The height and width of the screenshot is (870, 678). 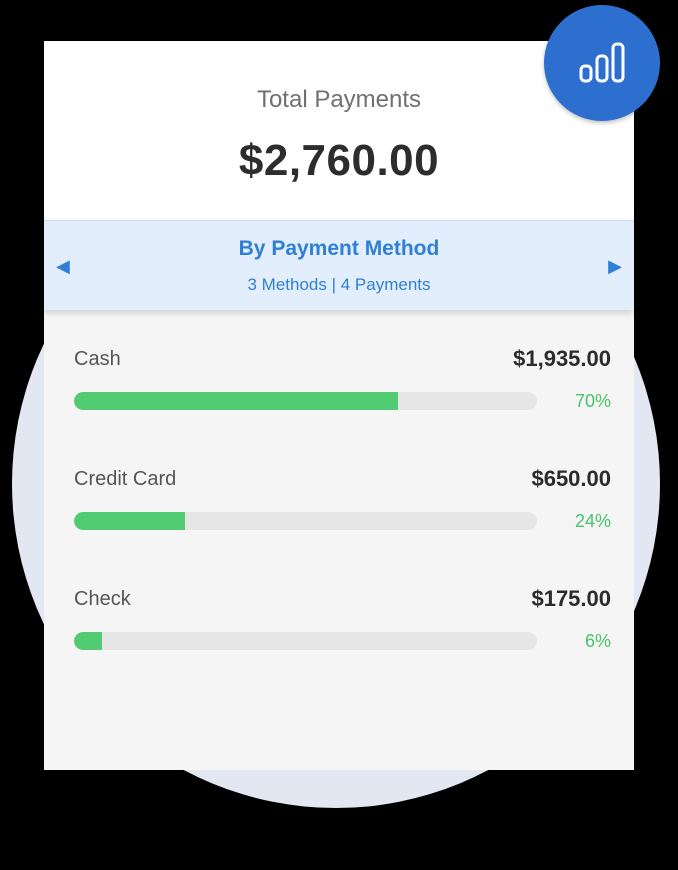 I want to click on method-amount: $650.00, so click(x=571, y=478).